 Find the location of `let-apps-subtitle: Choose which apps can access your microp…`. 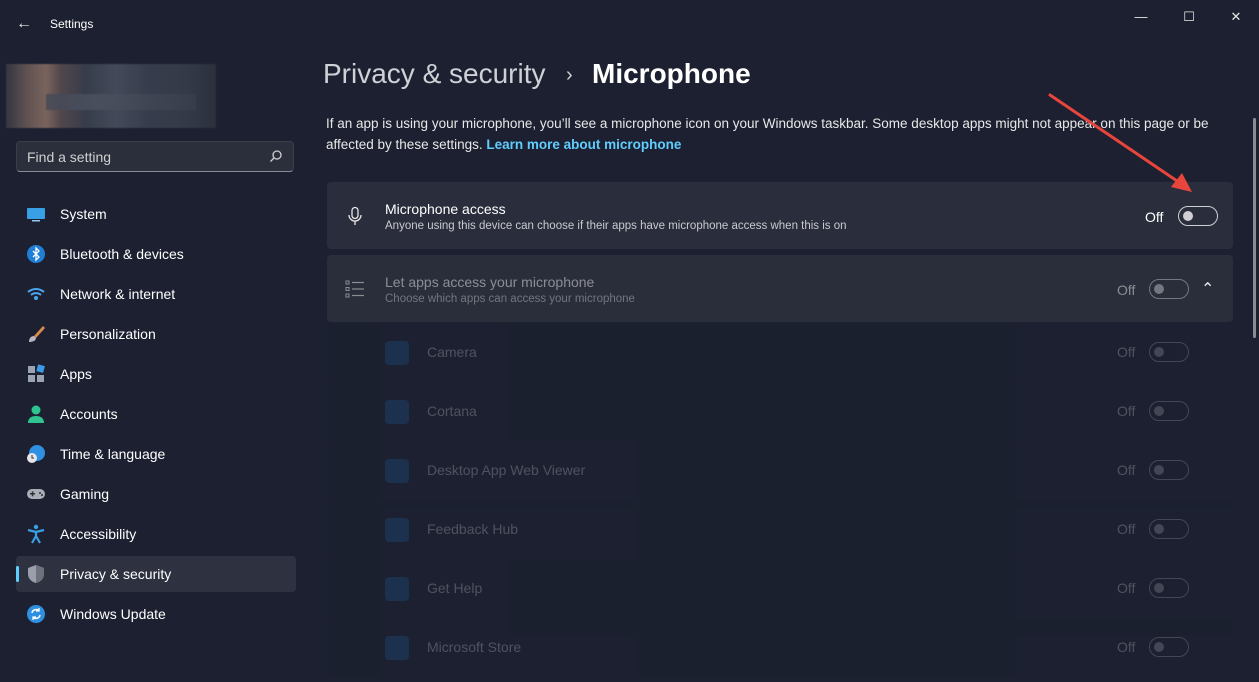

let-apps-subtitle: Choose which apps can access your microp… is located at coordinates (510, 299).